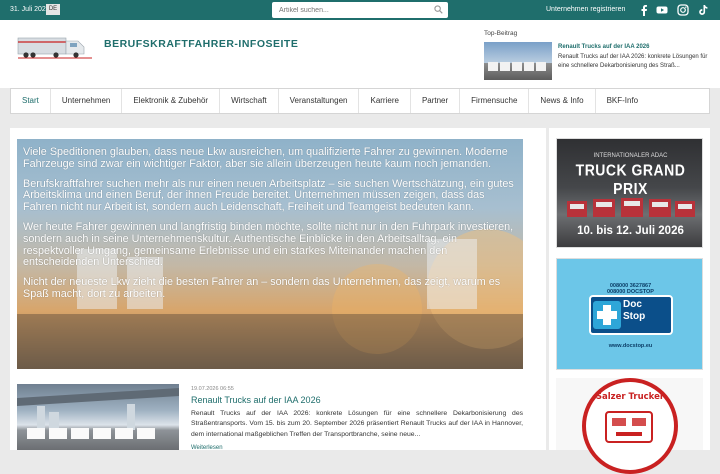 Image resolution: width=720 pixels, height=474 pixels. Describe the element at coordinates (562, 101) in the screenshot. I see `nav-item-news: News & Info` at that location.